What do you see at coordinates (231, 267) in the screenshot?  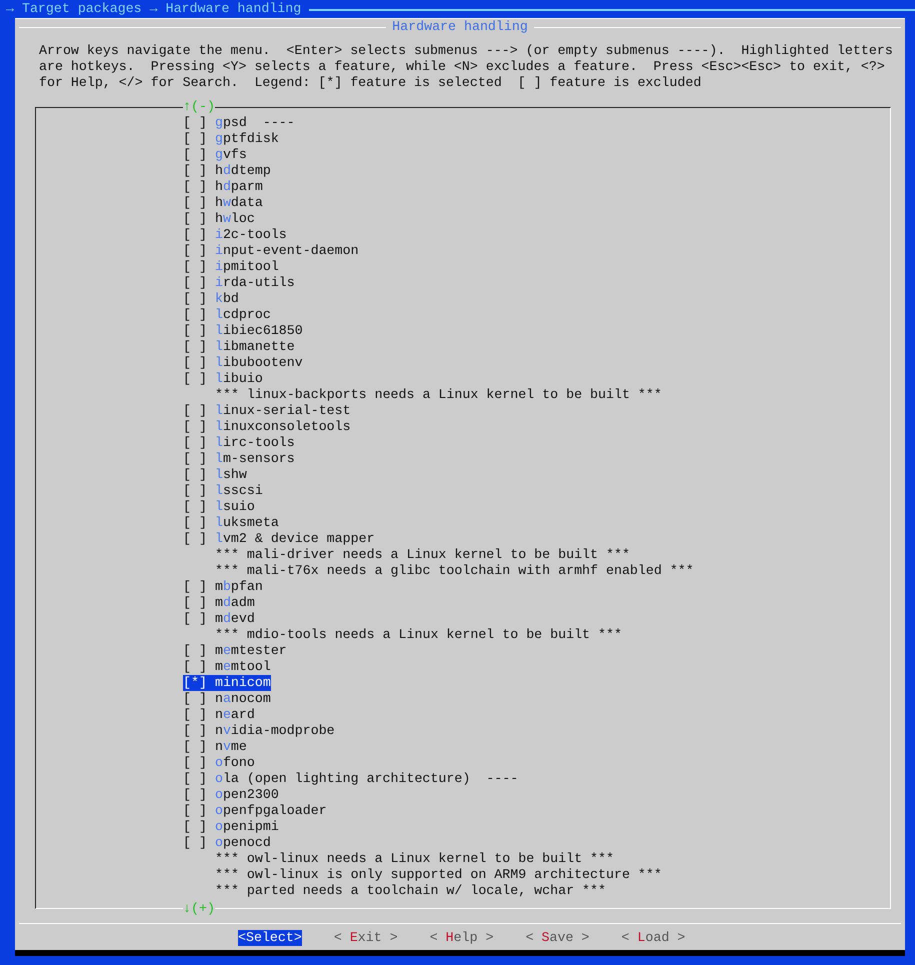 I see `menu-item: [ ] ipmitool` at bounding box center [231, 267].